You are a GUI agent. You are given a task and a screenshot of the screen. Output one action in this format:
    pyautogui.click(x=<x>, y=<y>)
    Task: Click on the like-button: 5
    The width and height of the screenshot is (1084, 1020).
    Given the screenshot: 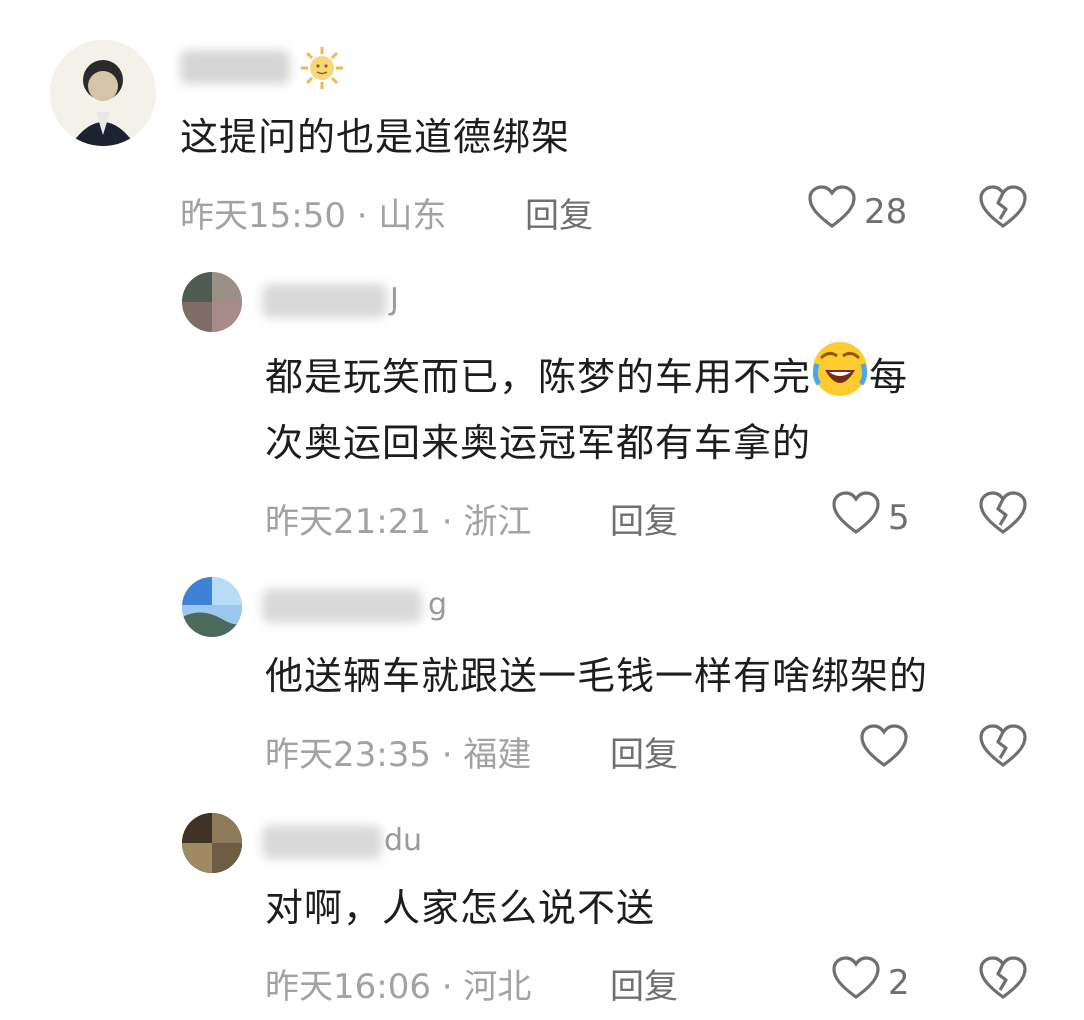 What is the action you would take?
    pyautogui.click(x=871, y=517)
    